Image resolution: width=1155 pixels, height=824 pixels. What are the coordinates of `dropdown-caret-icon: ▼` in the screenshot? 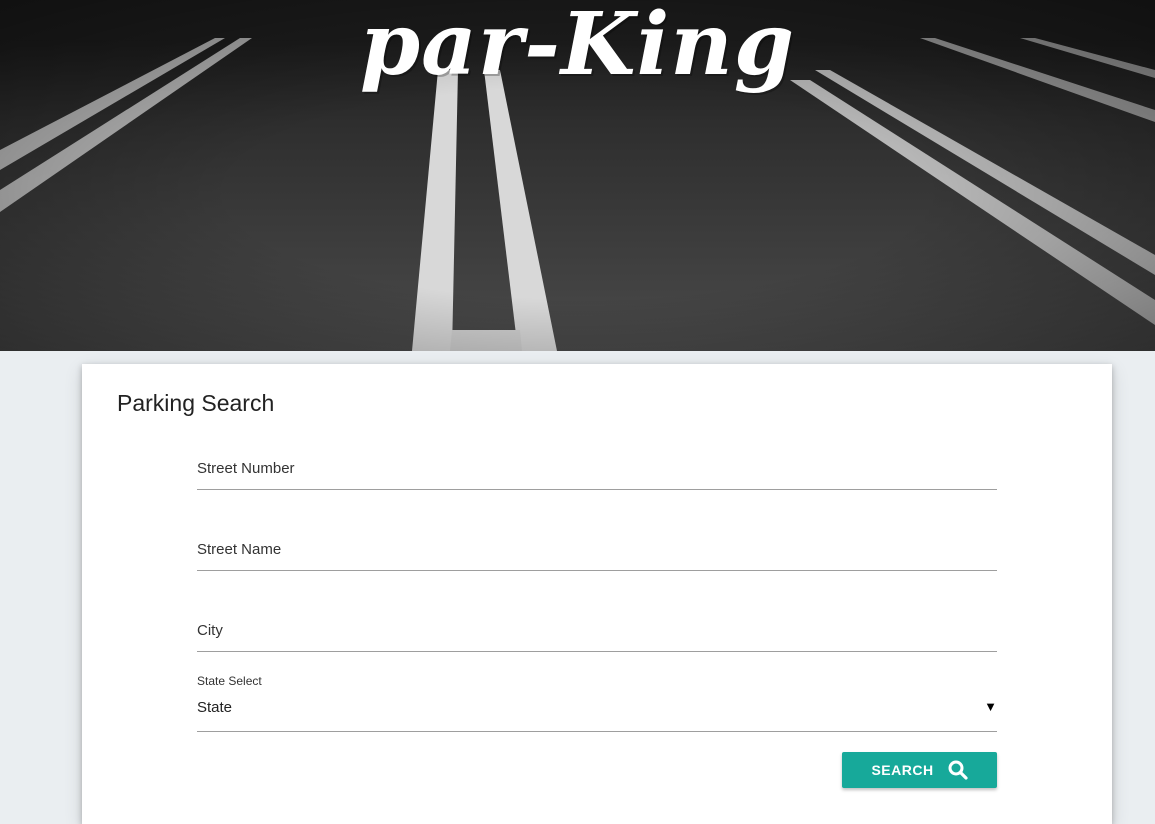 It's located at (990, 706).